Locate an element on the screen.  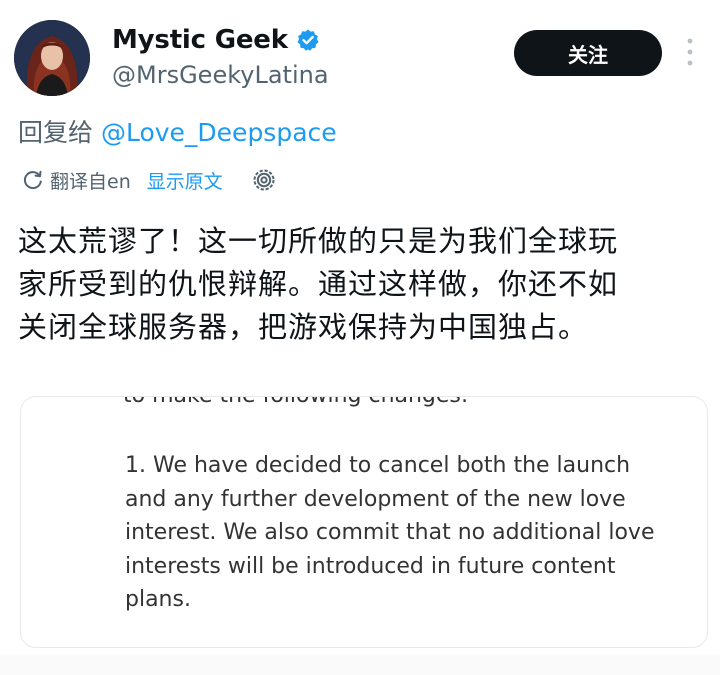
avatar-image is located at coordinates (52, 58).